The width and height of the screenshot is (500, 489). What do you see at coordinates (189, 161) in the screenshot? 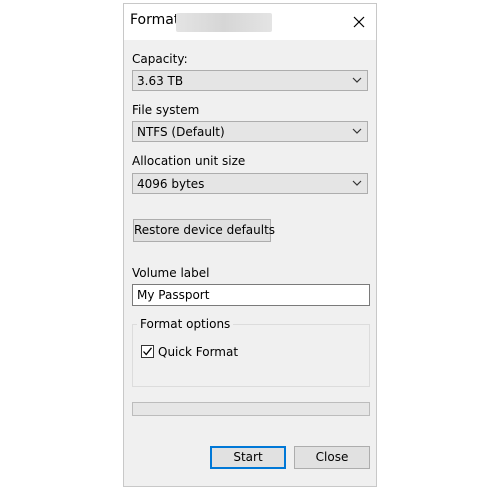
I see `allocation-unit-label: Allocation unit size` at bounding box center [189, 161].